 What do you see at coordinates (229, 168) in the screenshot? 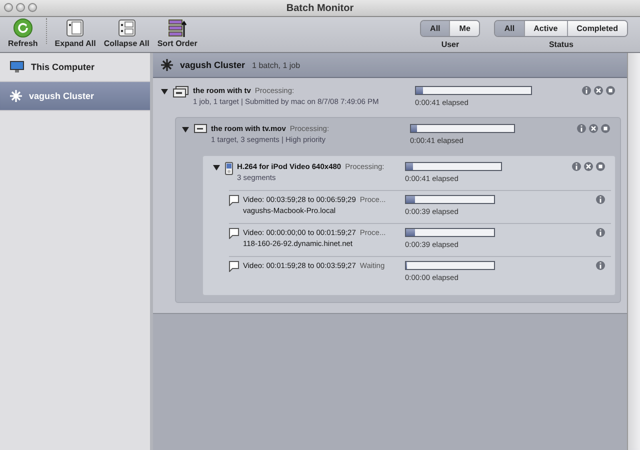
I see `ipod-icon` at bounding box center [229, 168].